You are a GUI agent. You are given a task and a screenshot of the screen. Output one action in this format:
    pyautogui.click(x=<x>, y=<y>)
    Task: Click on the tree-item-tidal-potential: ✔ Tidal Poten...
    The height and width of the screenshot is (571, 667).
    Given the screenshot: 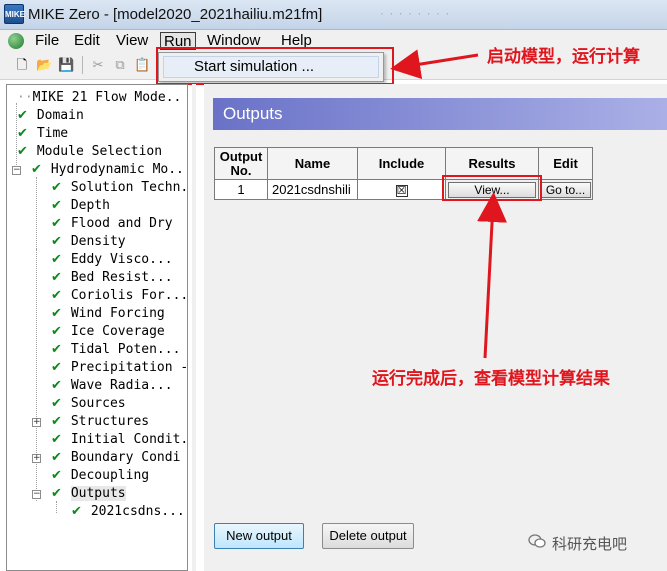 What is the action you would take?
    pyautogui.click(x=115, y=350)
    